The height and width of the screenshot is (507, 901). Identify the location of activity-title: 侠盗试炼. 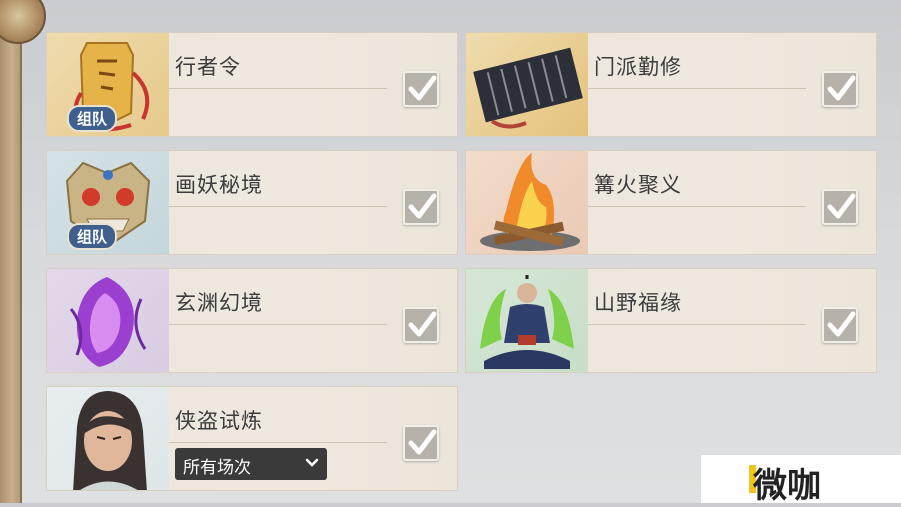
(219, 421).